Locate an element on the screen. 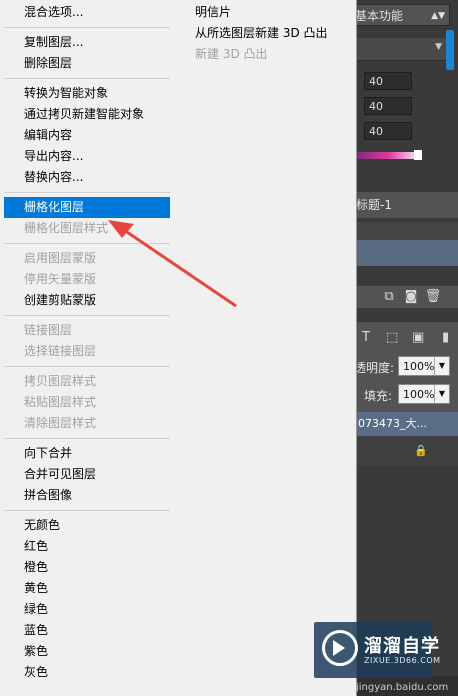 The height and width of the screenshot is (696, 458). annotation-arrow is located at coordinates (172, 264).